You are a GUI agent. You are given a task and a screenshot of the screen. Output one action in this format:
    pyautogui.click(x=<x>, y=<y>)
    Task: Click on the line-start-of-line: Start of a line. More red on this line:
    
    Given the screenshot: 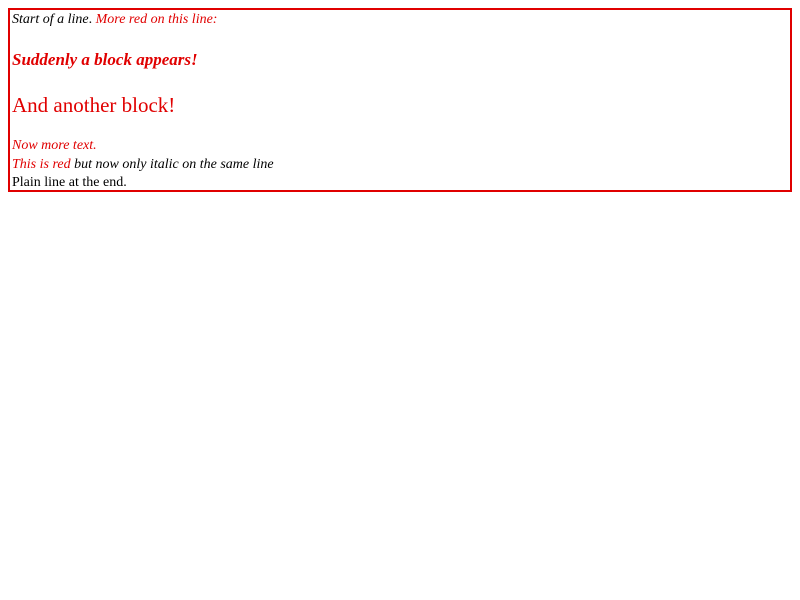 What is the action you would take?
    pyautogui.click(x=114, y=20)
    